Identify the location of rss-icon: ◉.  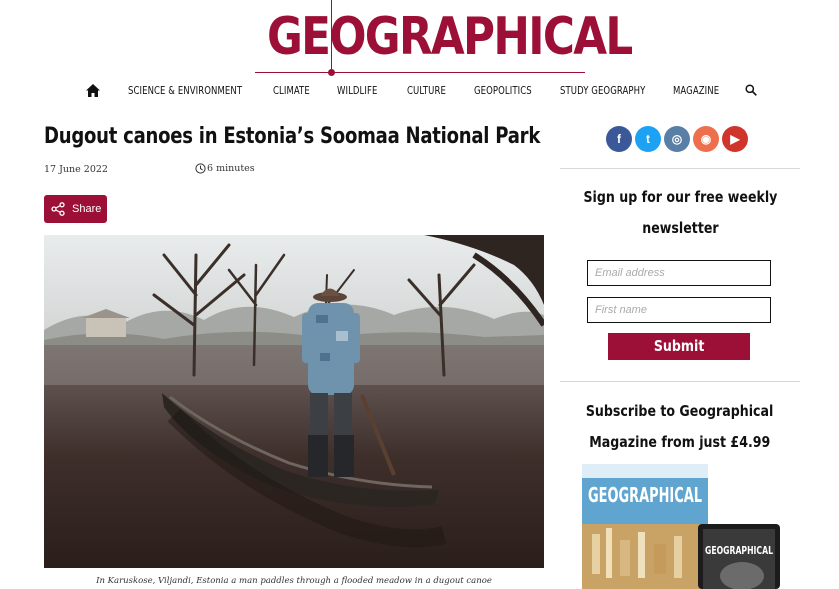
(706, 139).